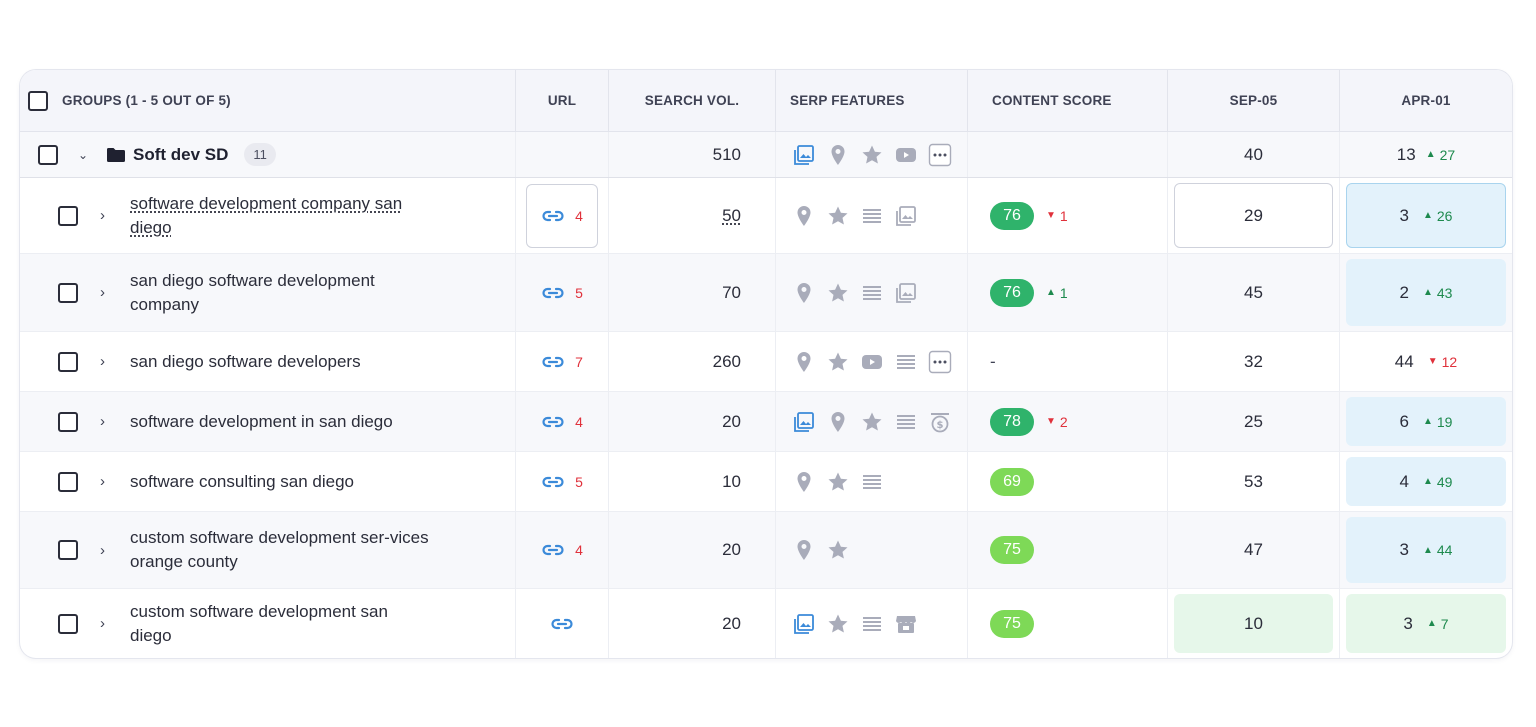 The width and height of the screenshot is (1536, 727). What do you see at coordinates (280, 293) in the screenshot?
I see `keyword-text: san diego software development company` at bounding box center [280, 293].